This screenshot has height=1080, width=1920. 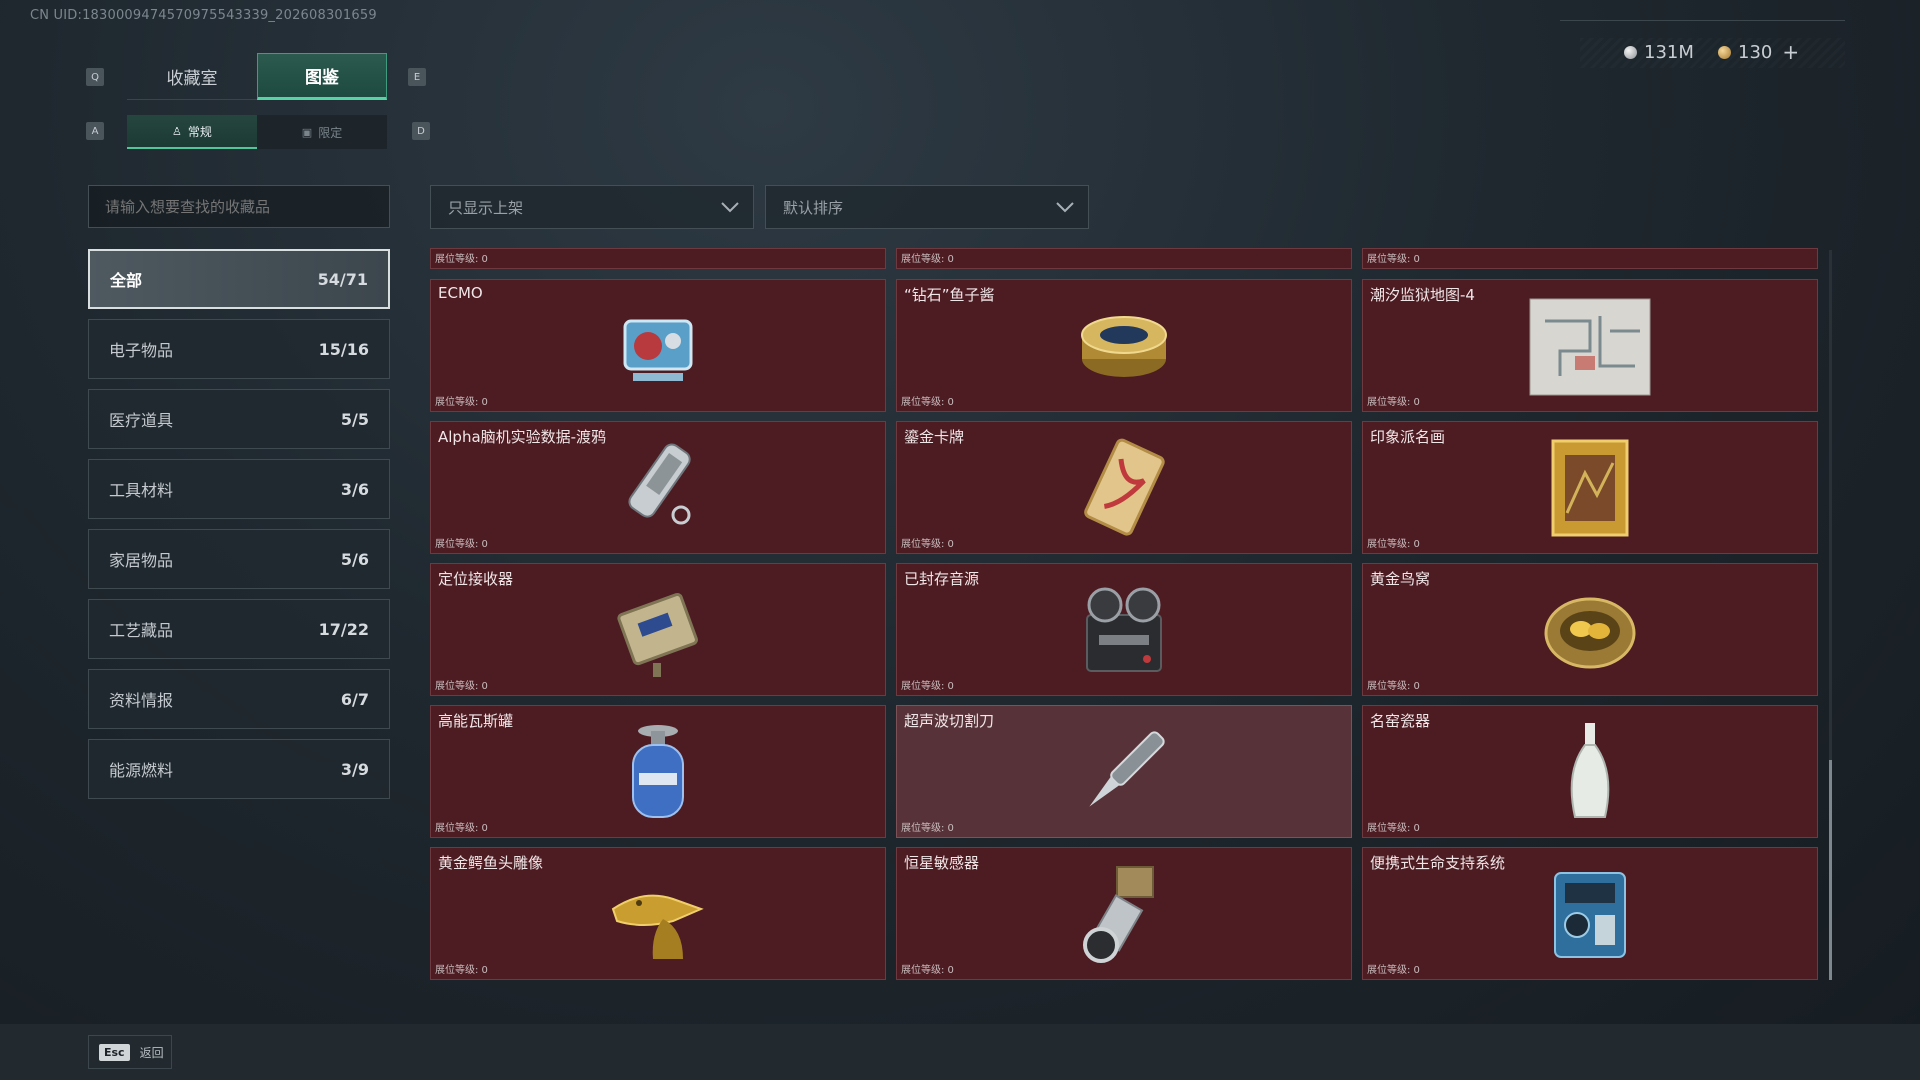 I want to click on tab-codex: 图鉴, so click(x=322, y=76).